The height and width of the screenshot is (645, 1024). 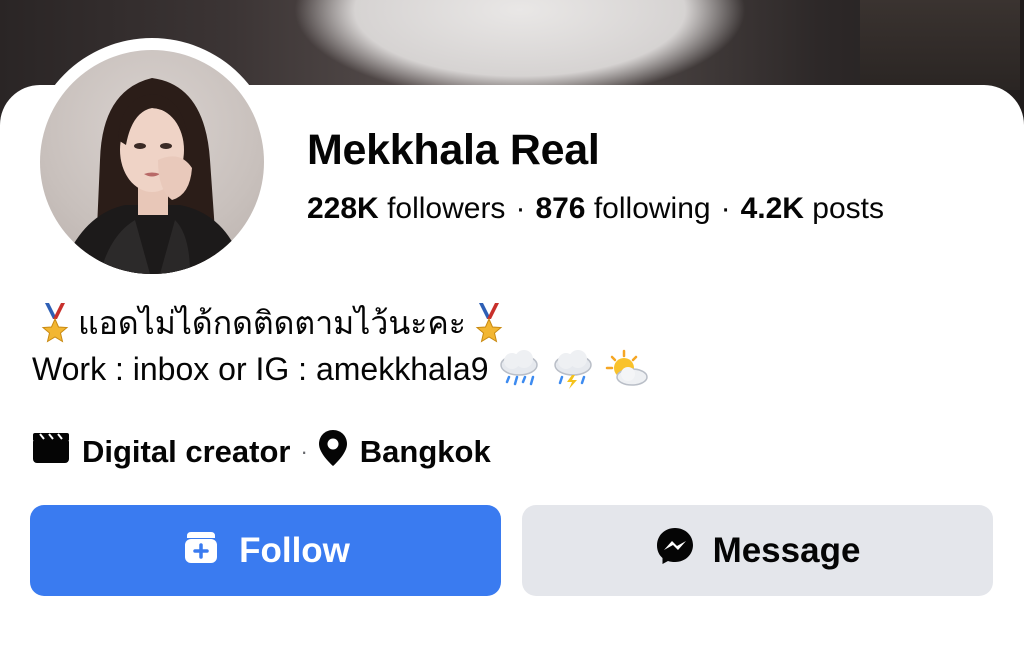 What do you see at coordinates (560, 208) in the screenshot?
I see `following-count: 876` at bounding box center [560, 208].